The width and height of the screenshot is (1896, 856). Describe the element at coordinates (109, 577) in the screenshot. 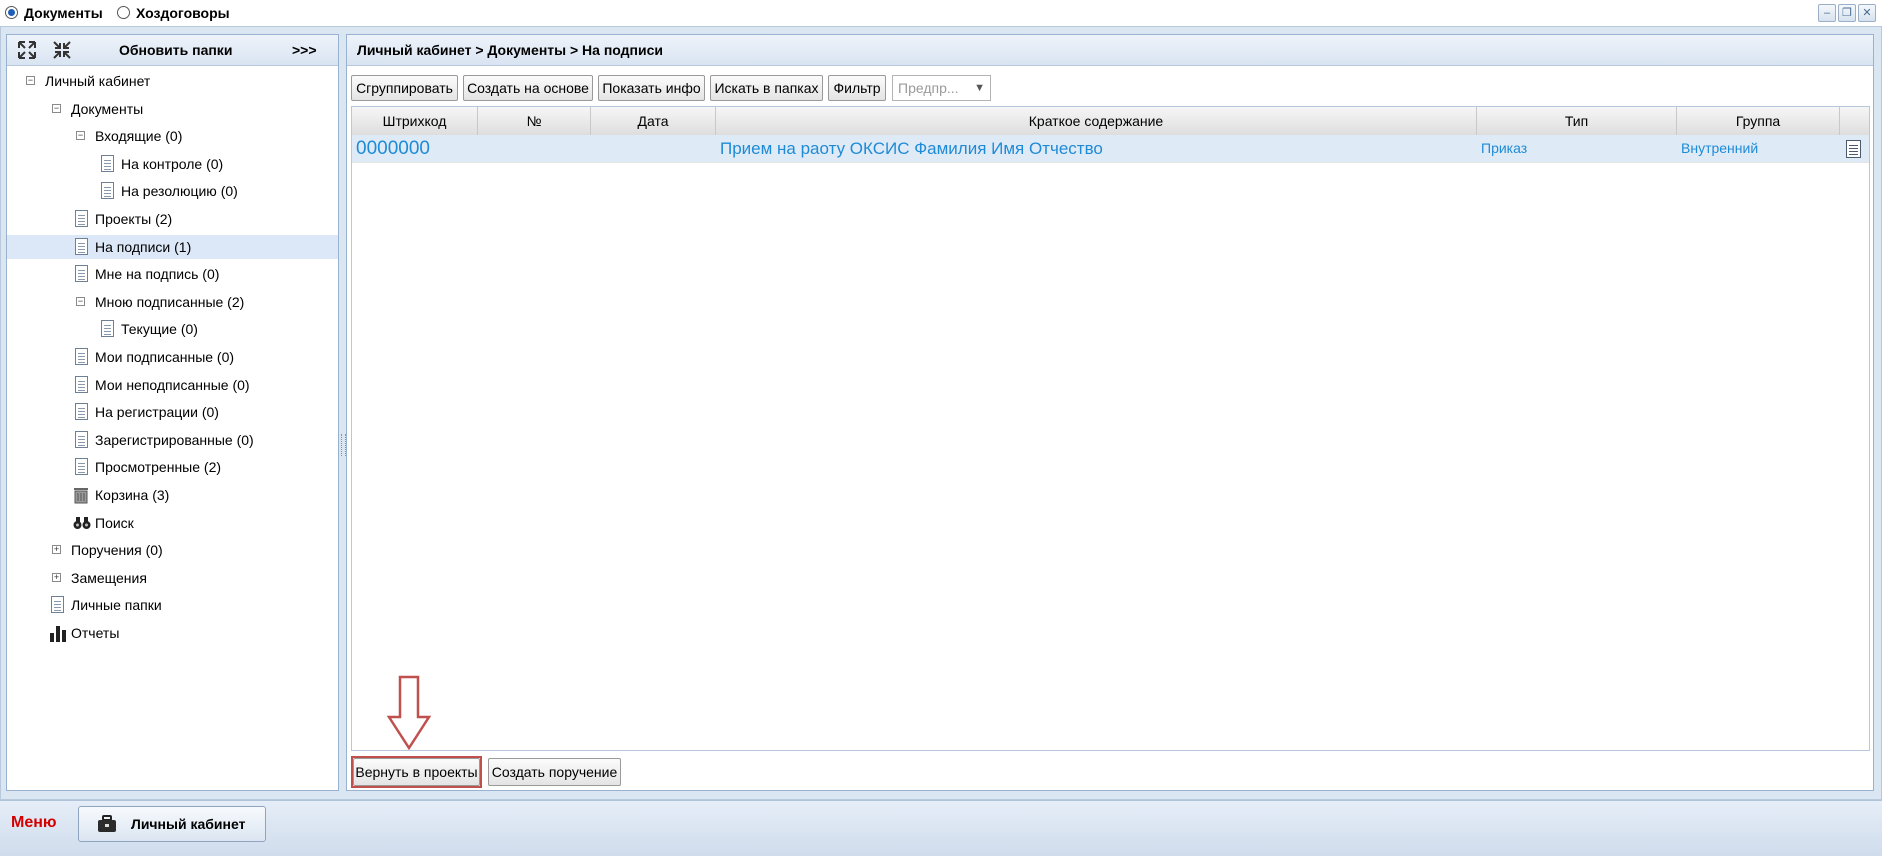

I see `tree-item-label: Замещения` at that location.